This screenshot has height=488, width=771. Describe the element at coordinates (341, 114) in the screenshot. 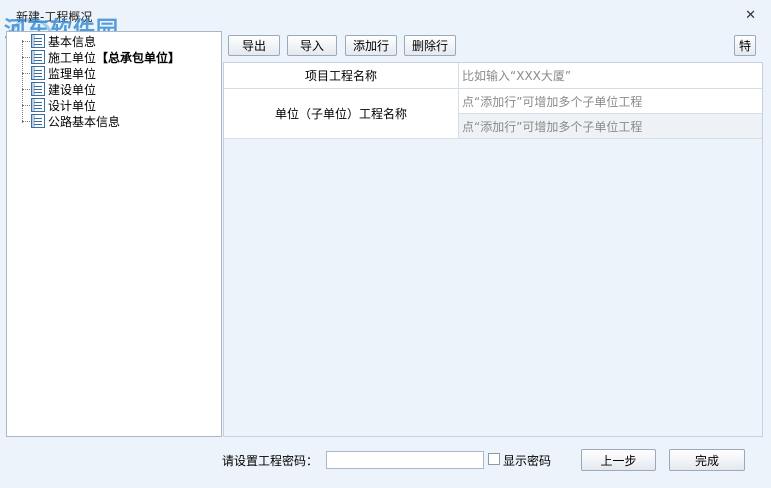

I see `row-label-unit-name: 单位（子单位）工程名称` at that location.